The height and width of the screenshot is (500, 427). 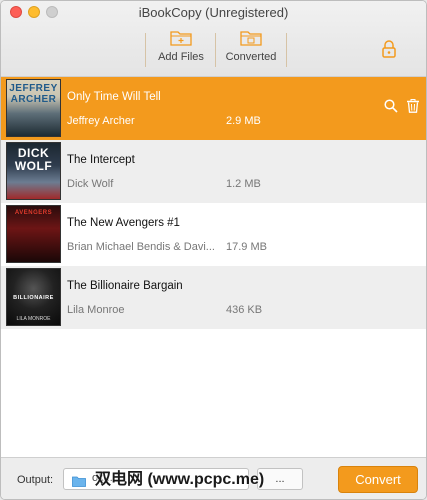 I want to click on book-title: The New Avengers #1, so click(x=123, y=223).